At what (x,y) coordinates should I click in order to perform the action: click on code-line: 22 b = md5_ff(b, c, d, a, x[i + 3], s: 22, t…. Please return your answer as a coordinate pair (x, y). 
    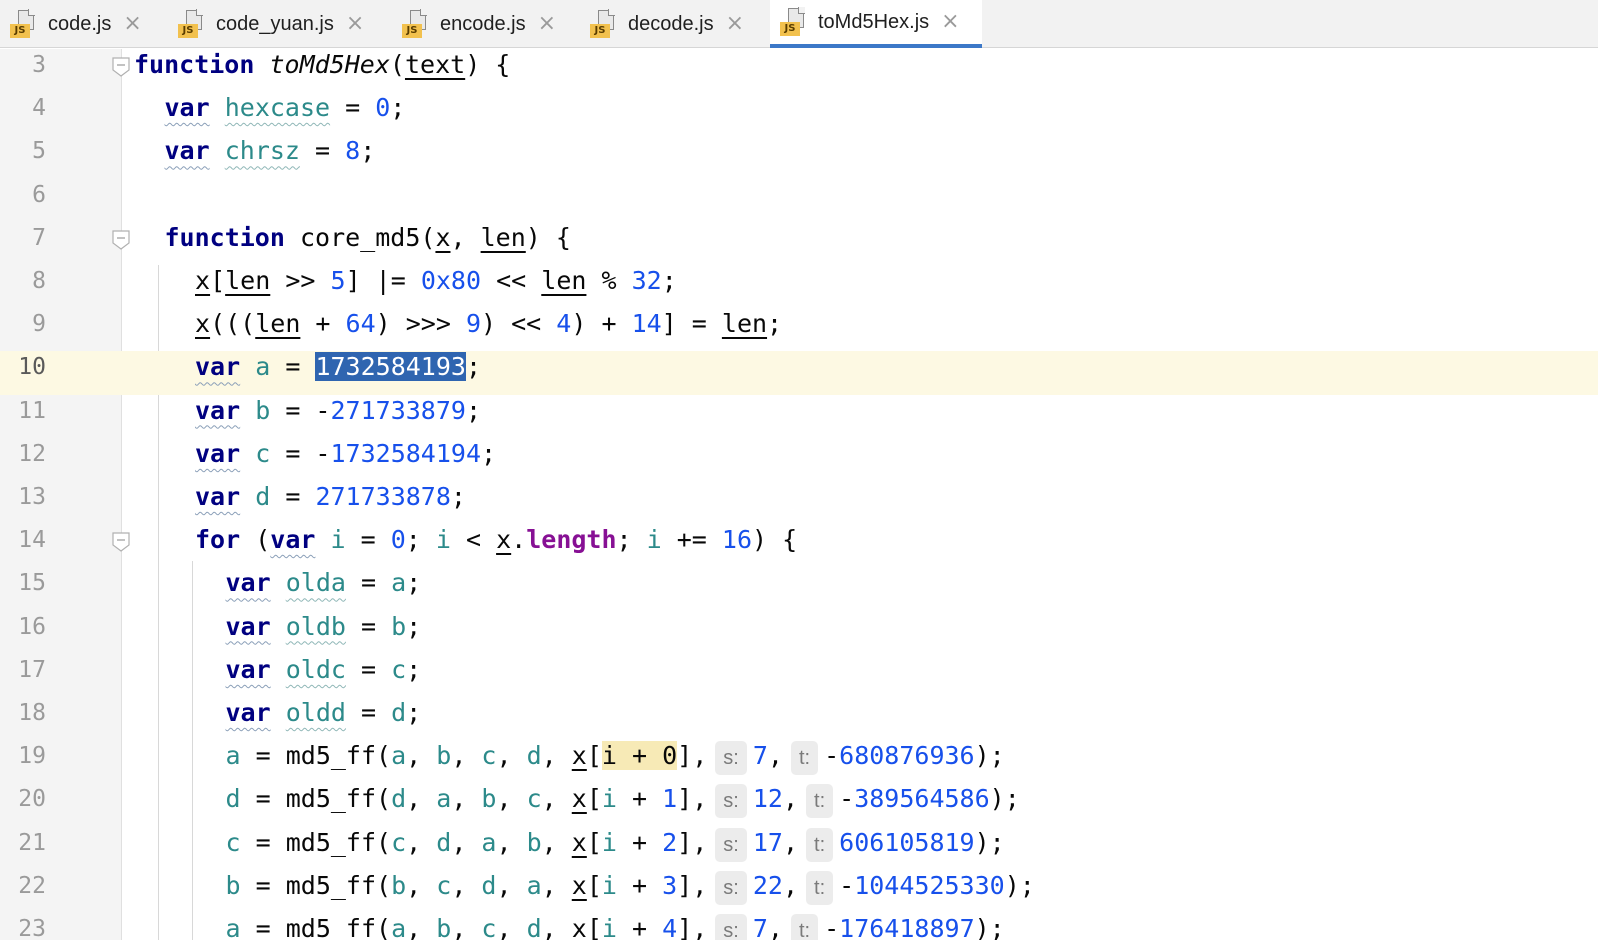
    Looking at the image, I should click on (799, 891).